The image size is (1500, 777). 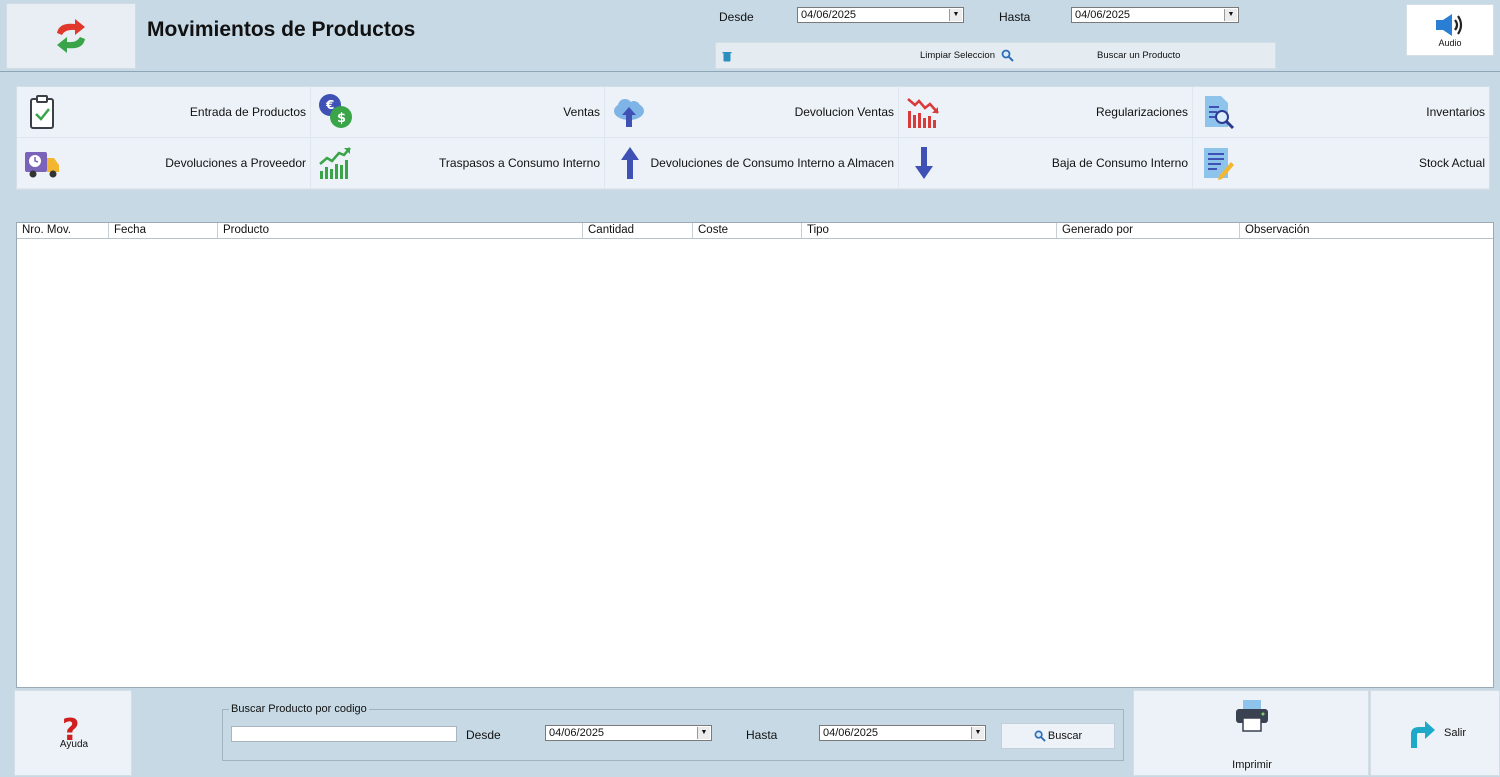 What do you see at coordinates (581, 112) in the screenshot?
I see `tile-label: Ventas` at bounding box center [581, 112].